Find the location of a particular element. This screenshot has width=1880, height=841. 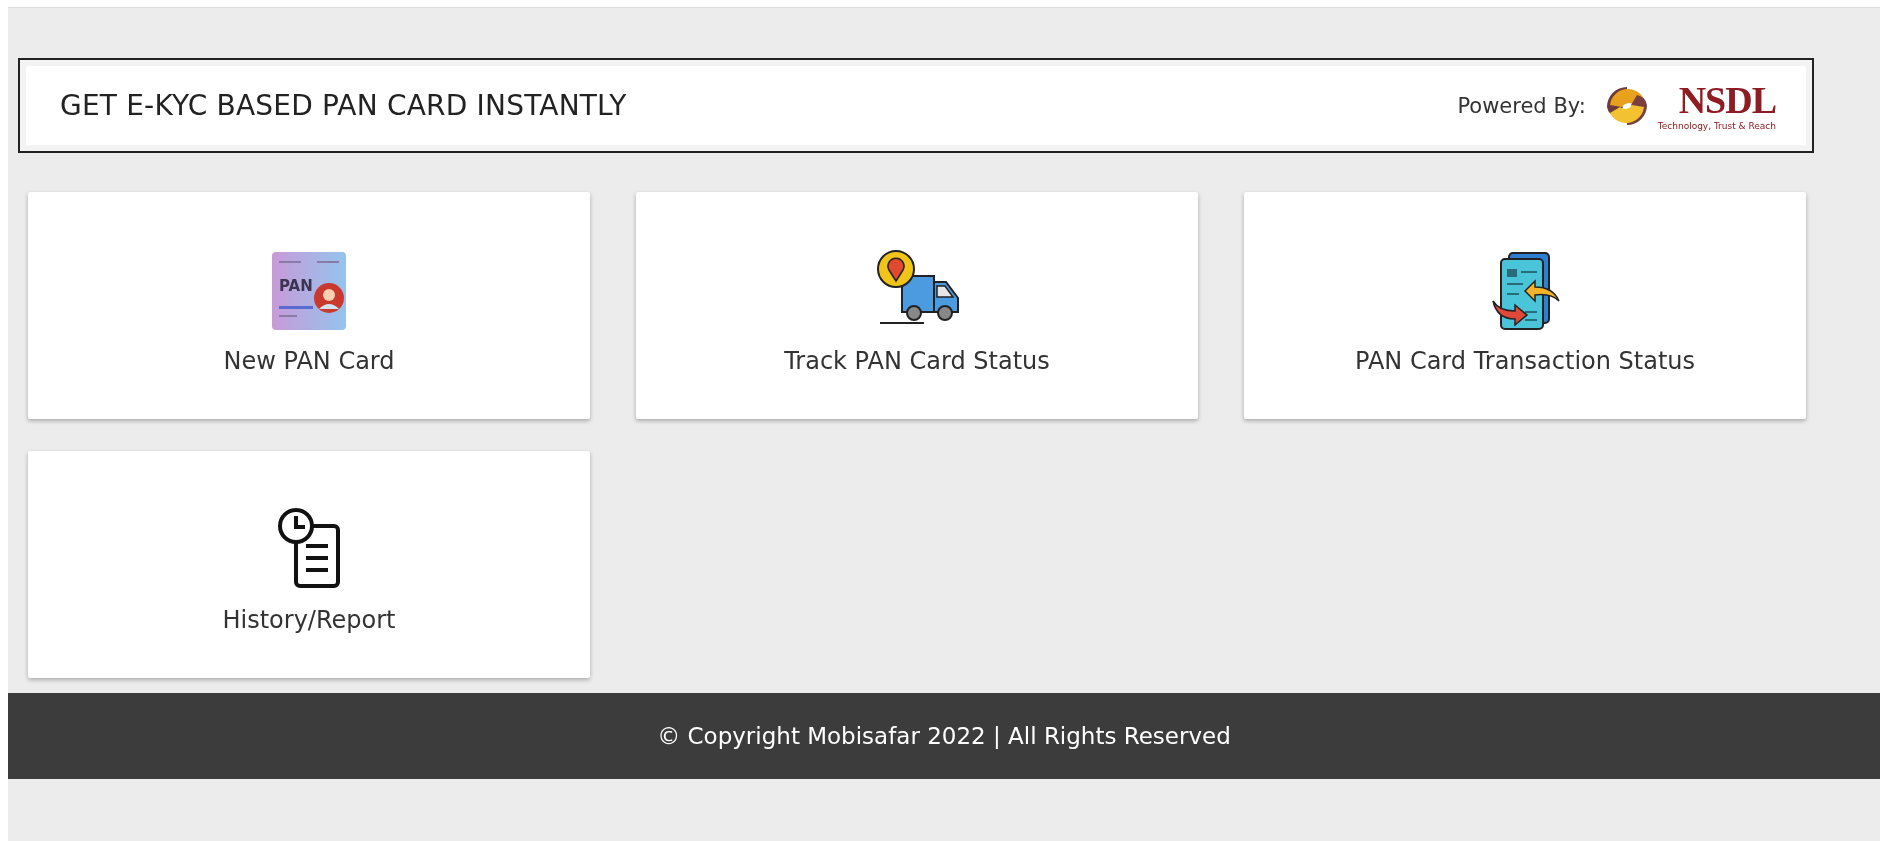

page-title: GET E-KYC BASED PAN CARD INSTANTLY is located at coordinates (343, 105).